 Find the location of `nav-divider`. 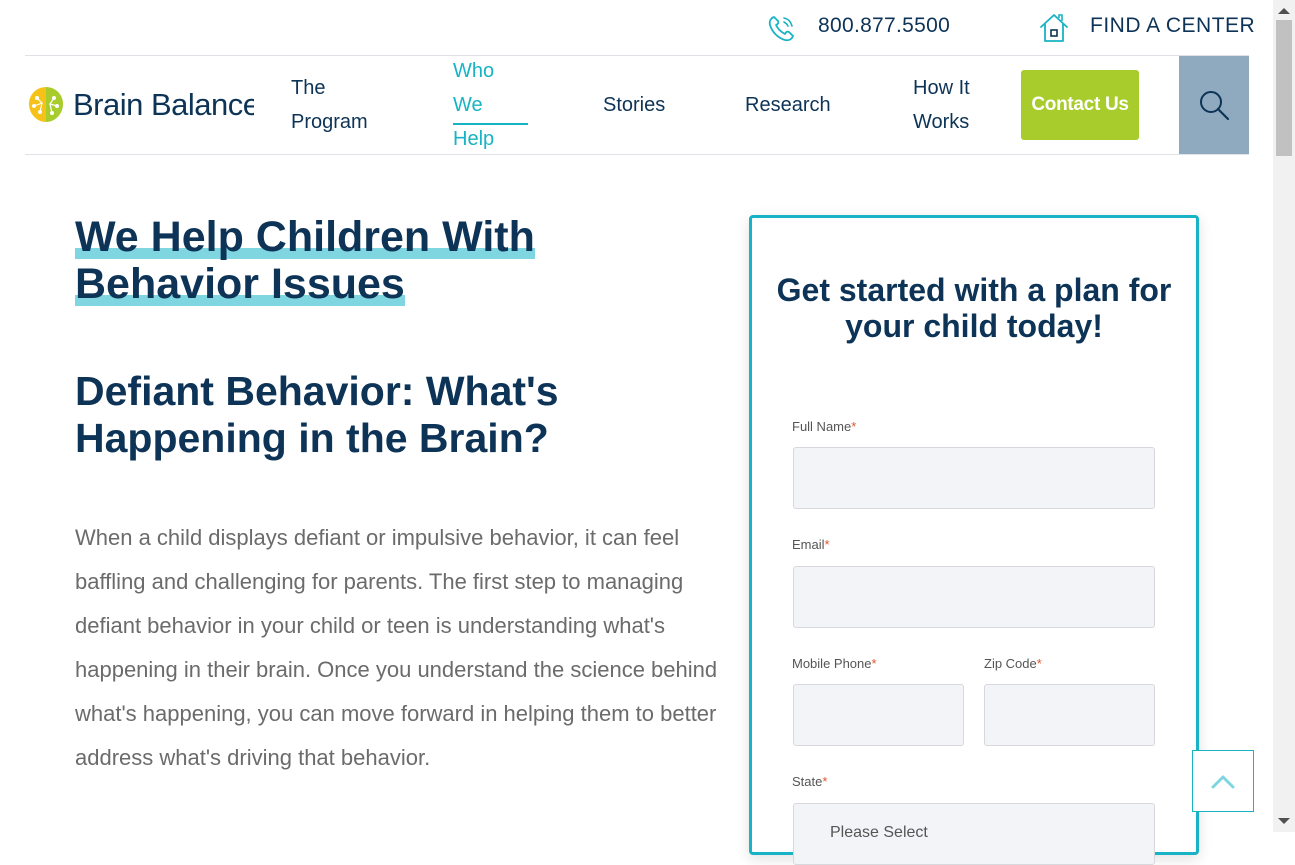

nav-divider is located at coordinates (637, 154).